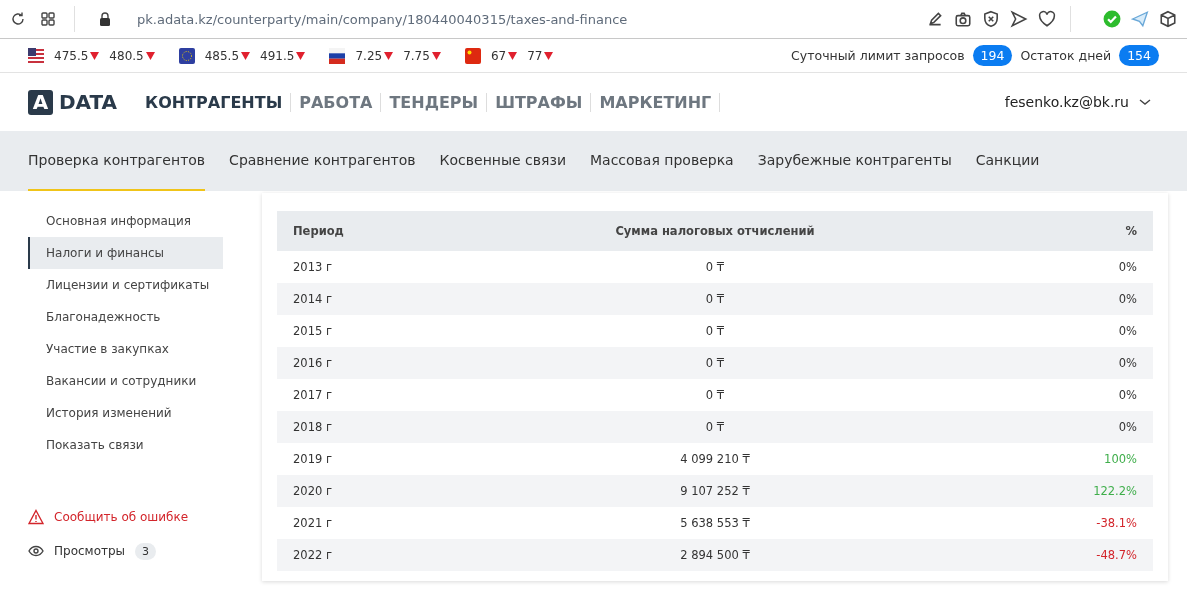  Describe the element at coordinates (36, 517) in the screenshot. I see `warning-icon` at that location.